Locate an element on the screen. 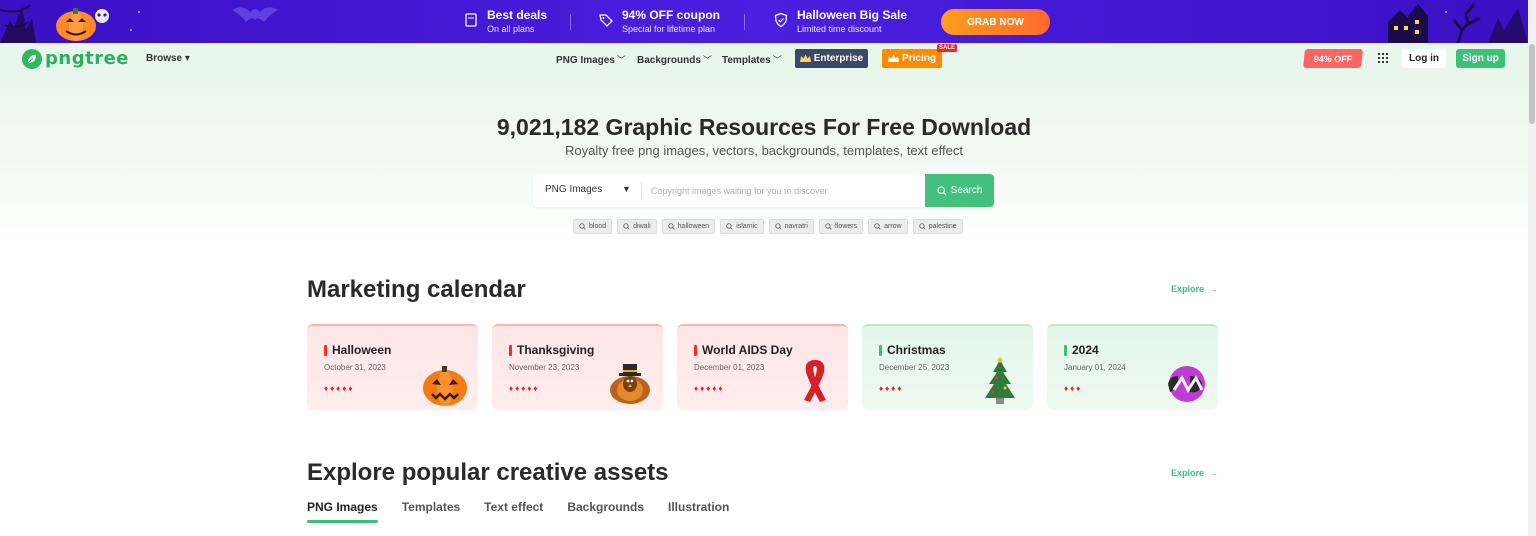  tag-label: blood is located at coordinates (598, 226).